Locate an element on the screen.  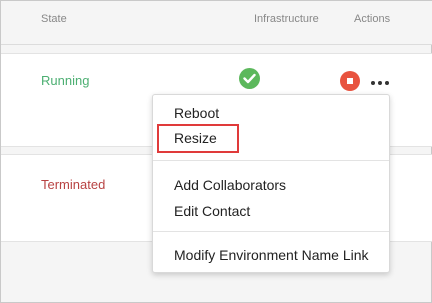
stop-button is located at coordinates (350, 81).